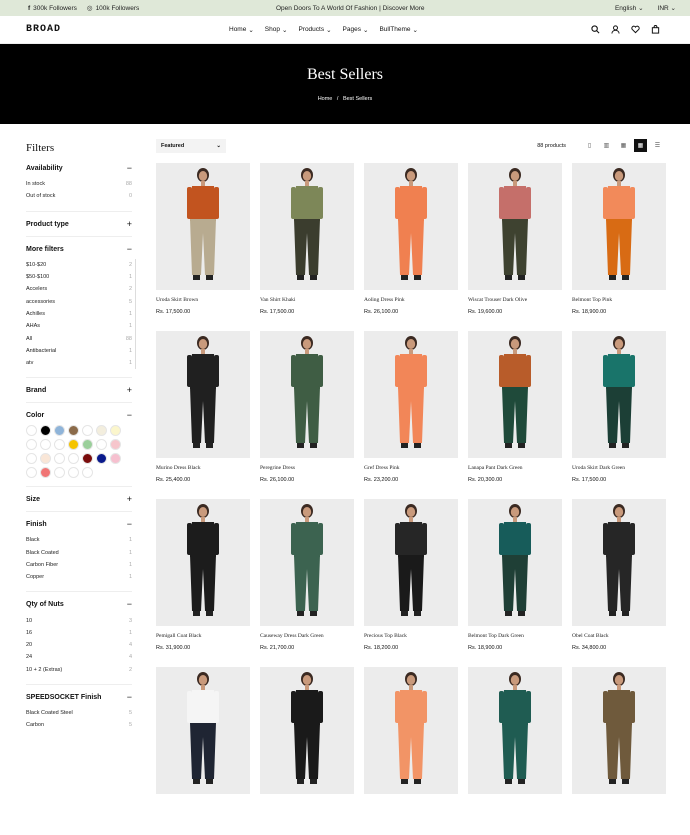  Describe the element at coordinates (241, 30) in the screenshot. I see `menu-item-home: Home ⌄` at that location.